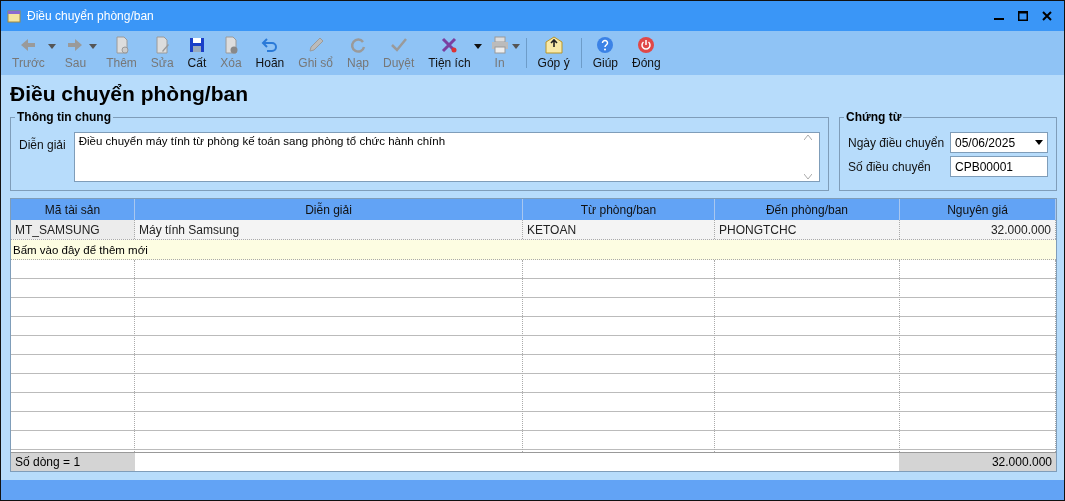 This screenshot has height=501, width=1065. What do you see at coordinates (91, 16) in the screenshot?
I see `window-title: Điều chuyển phòng/ban` at bounding box center [91, 16].